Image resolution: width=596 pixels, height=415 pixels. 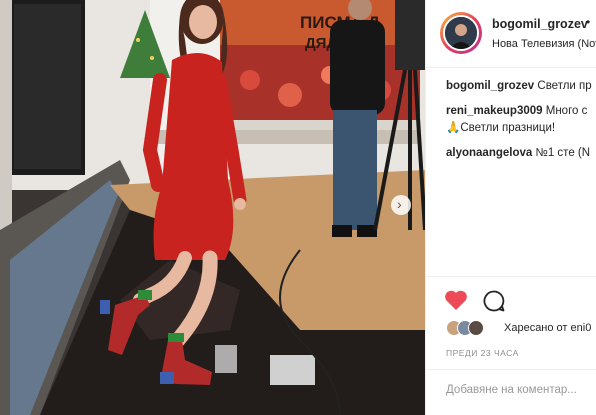 I want to click on comment-row: 🙏Светли празници!, so click(x=521, y=128).